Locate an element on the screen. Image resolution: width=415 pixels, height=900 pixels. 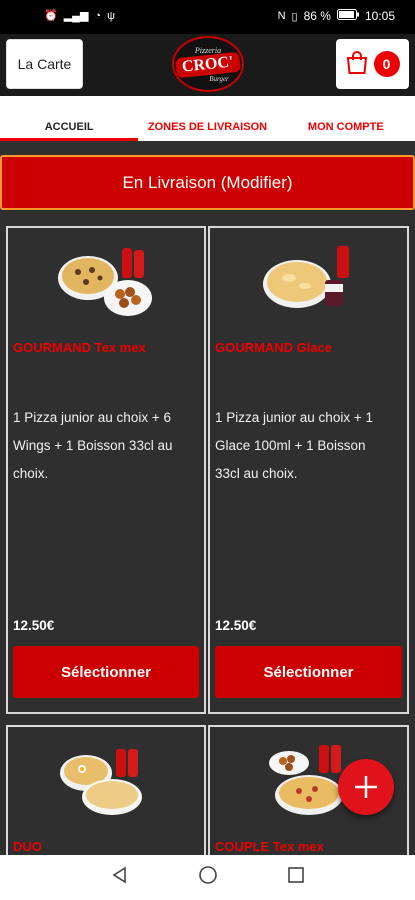
battery-icon is located at coordinates (347, 16).